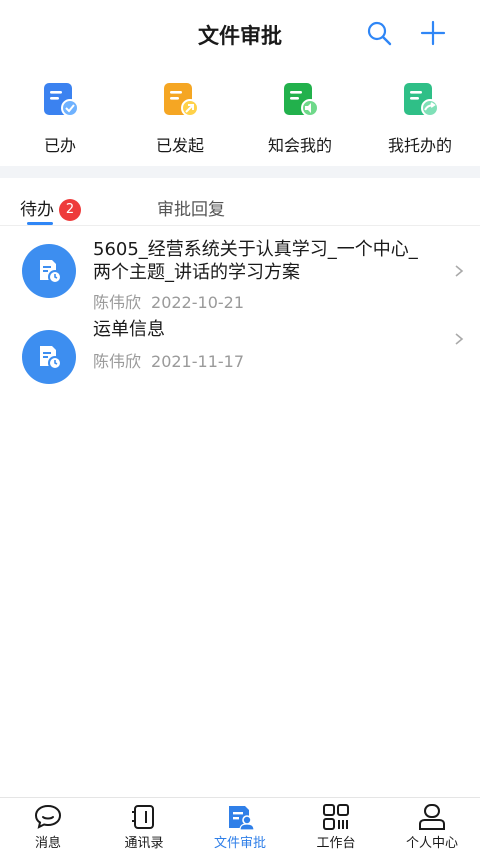  I want to click on quick-action-done: 已办, so click(60, 118).